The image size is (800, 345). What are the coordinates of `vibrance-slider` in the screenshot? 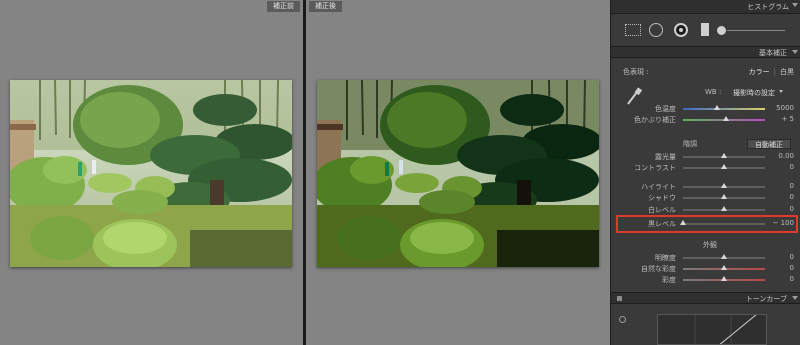 It's located at (724, 267).